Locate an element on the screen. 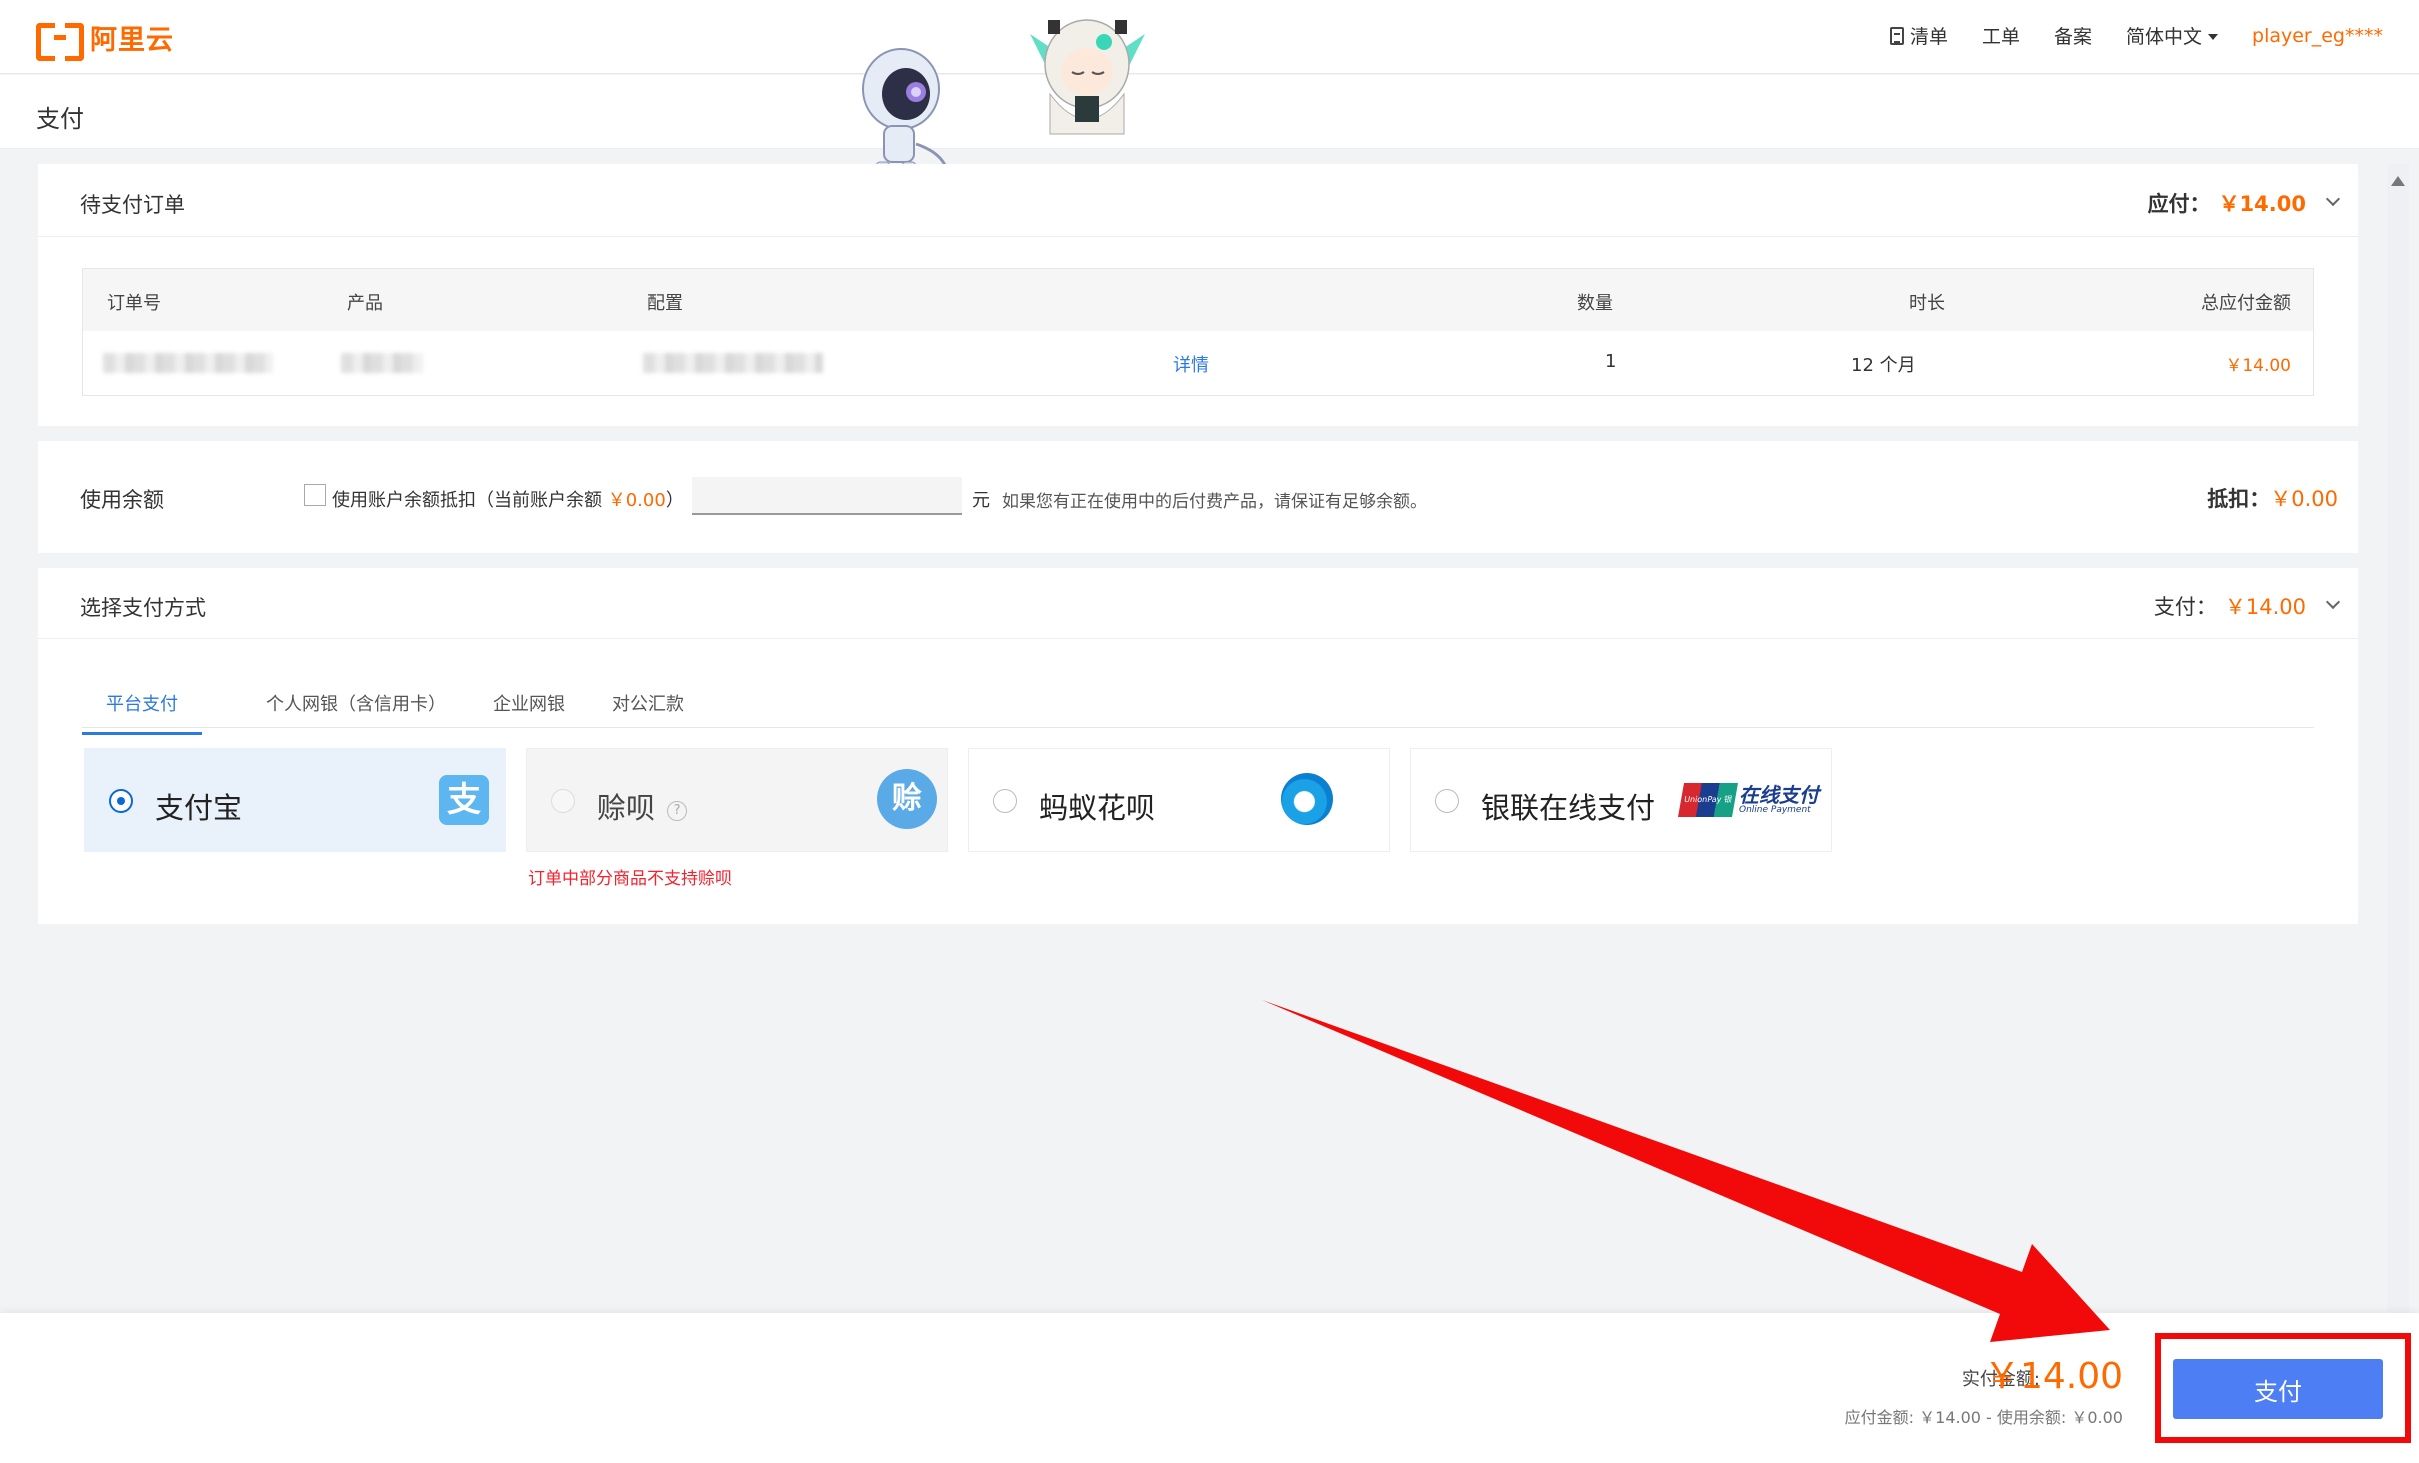  unionpay-icon: UnionPay 银联 在线支付 Online Payment is located at coordinates (1748, 810).